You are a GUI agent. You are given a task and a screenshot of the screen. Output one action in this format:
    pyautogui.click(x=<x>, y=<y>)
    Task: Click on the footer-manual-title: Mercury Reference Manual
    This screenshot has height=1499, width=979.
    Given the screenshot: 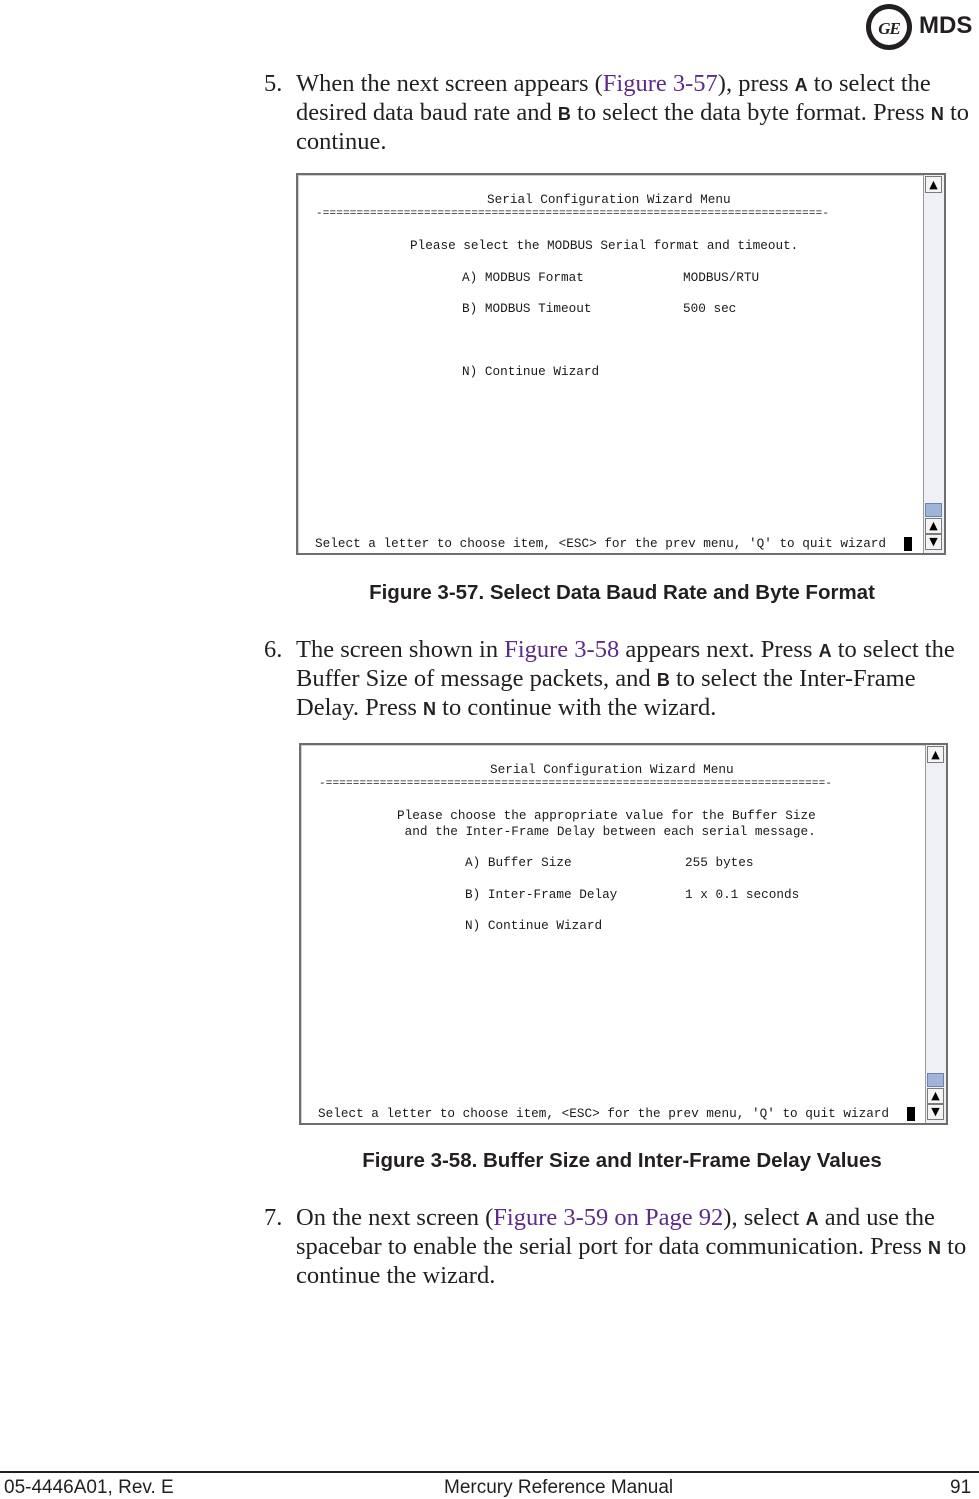 What is the action you would take?
    pyautogui.click(x=559, y=1487)
    